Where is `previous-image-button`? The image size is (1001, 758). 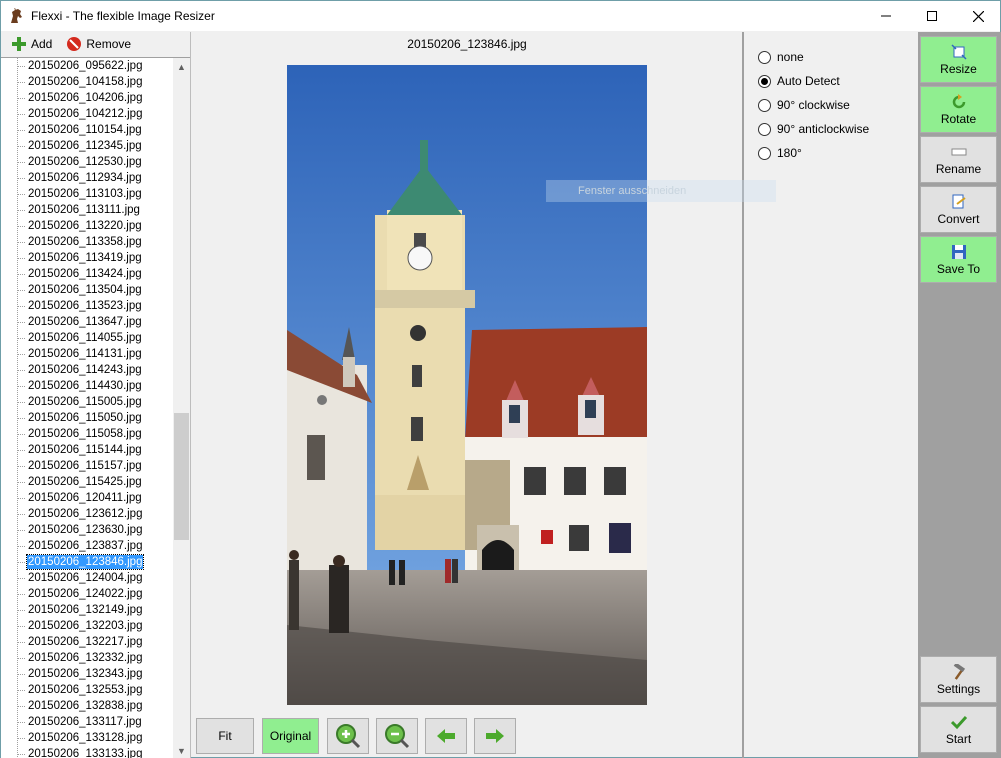
previous-image-button is located at coordinates (446, 736).